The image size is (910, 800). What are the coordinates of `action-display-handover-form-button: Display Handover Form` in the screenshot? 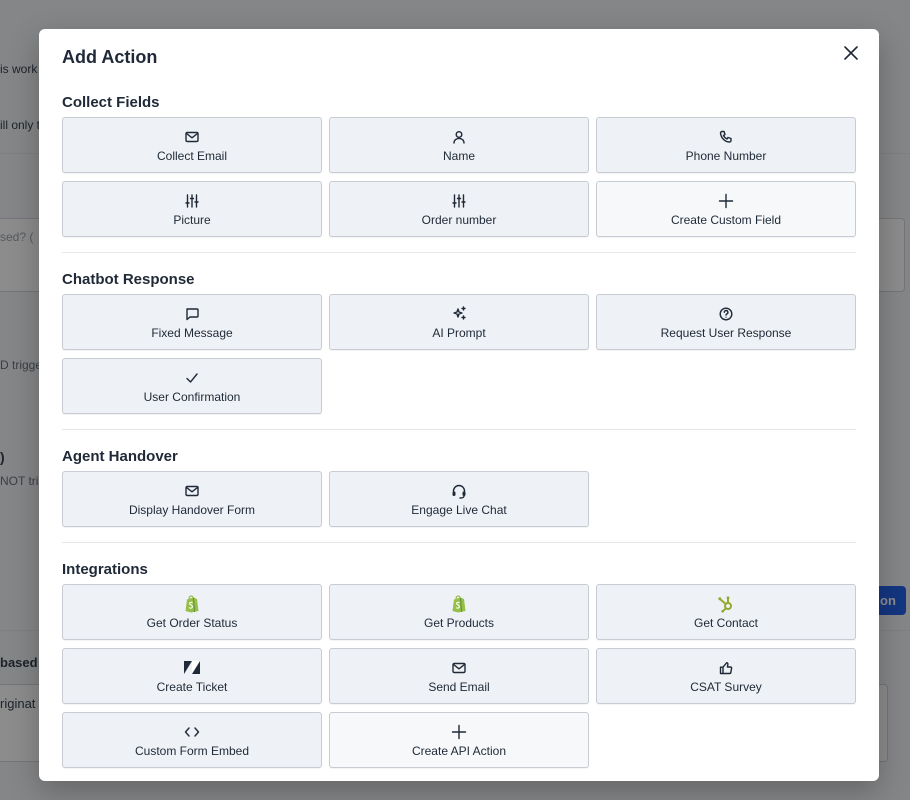 It's located at (192, 499).